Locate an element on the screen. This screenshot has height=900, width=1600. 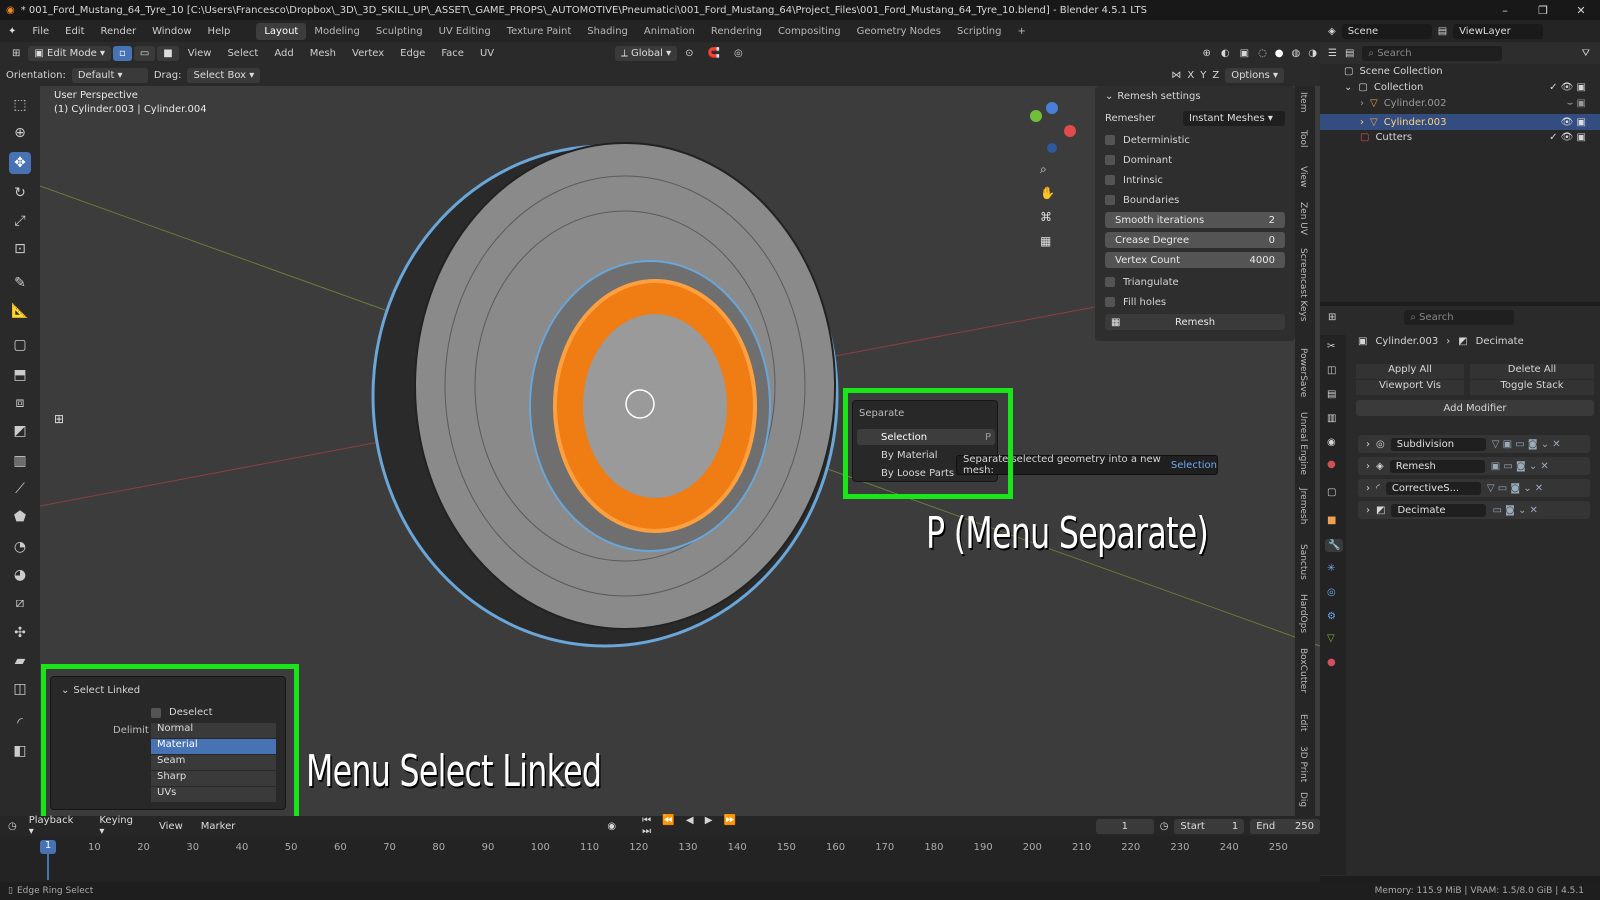
deterministic-checkbox: Deterministic is located at coordinates (1195, 140).